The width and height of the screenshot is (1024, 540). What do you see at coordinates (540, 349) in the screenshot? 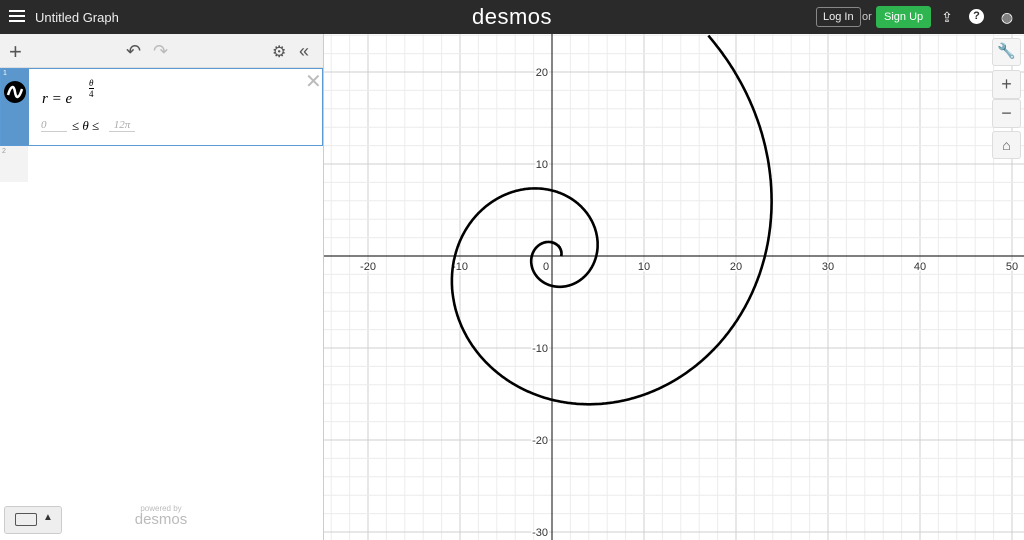
I see `y-tick-label: -10` at bounding box center [540, 349].